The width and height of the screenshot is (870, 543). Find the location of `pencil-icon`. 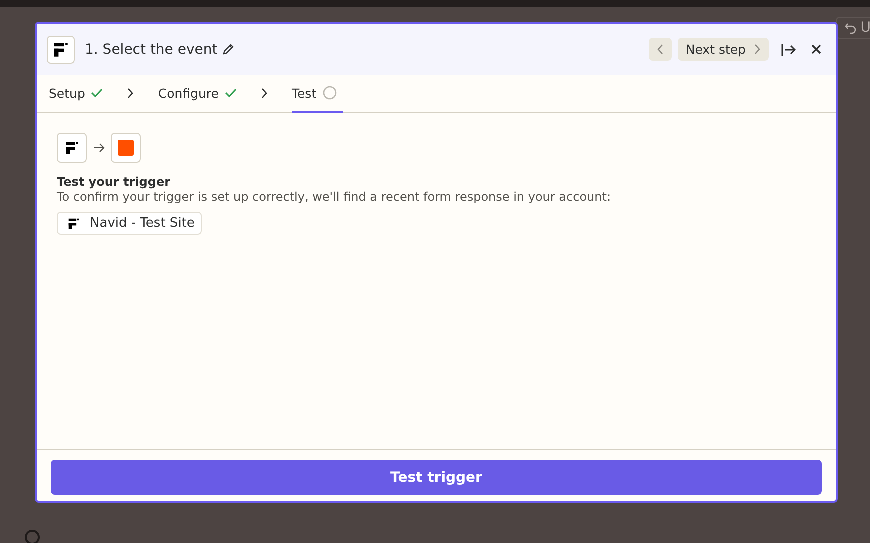

pencil-icon is located at coordinates (228, 49).